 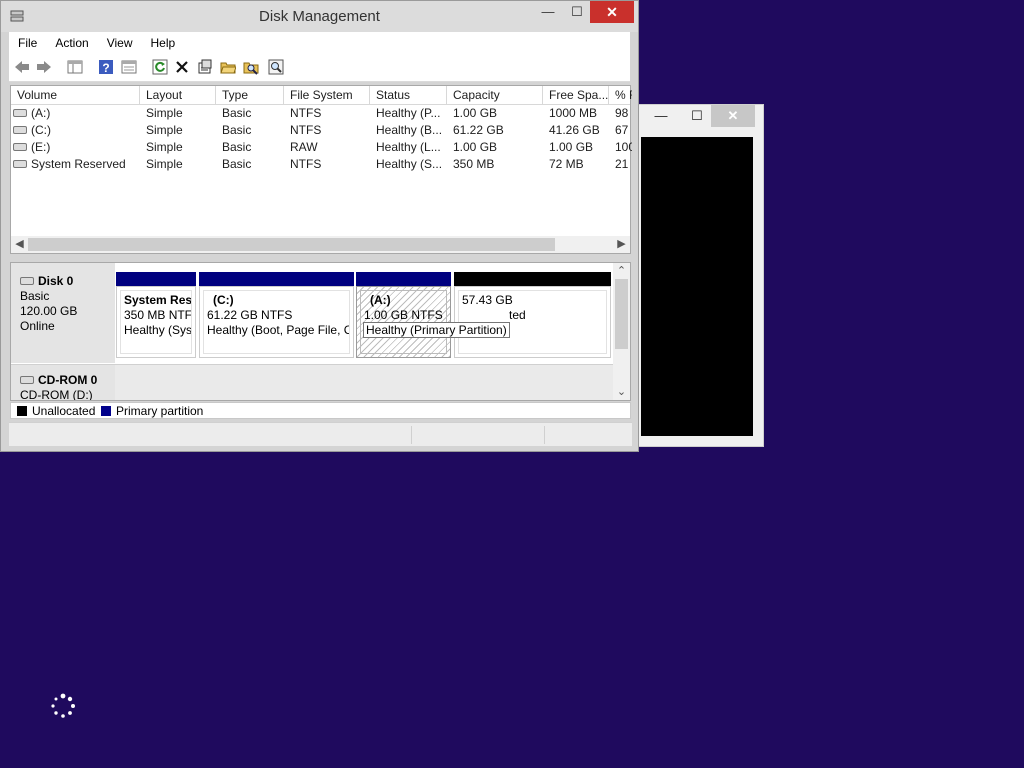 What do you see at coordinates (276, 279) in the screenshot?
I see `partition-band-c` at bounding box center [276, 279].